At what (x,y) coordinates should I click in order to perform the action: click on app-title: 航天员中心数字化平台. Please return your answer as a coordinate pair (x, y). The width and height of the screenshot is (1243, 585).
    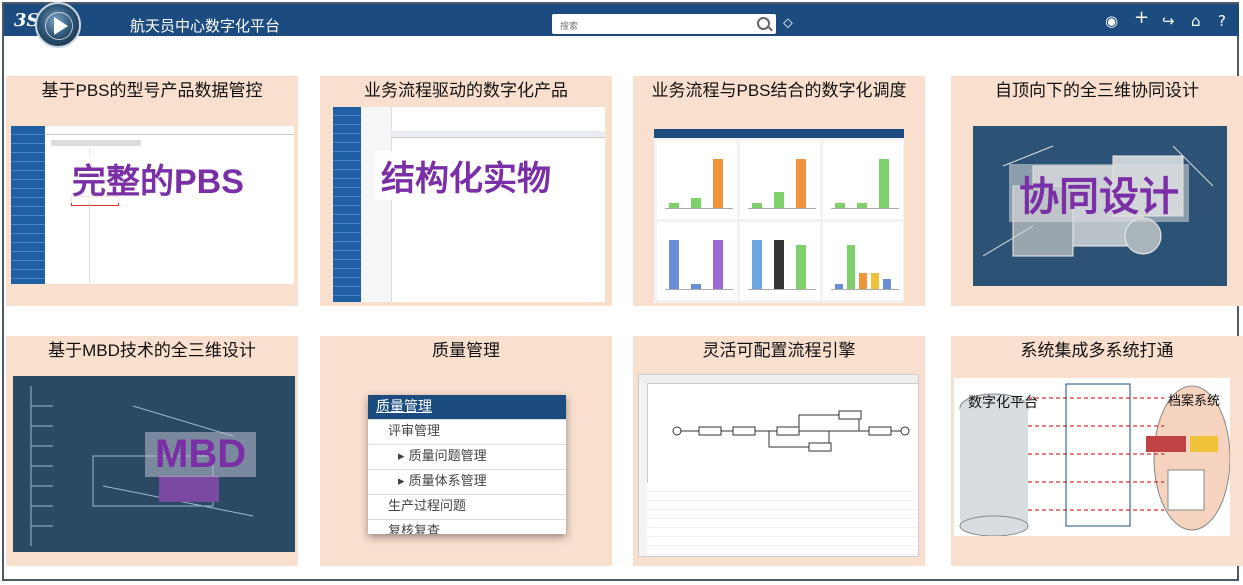
    Looking at the image, I should click on (205, 26).